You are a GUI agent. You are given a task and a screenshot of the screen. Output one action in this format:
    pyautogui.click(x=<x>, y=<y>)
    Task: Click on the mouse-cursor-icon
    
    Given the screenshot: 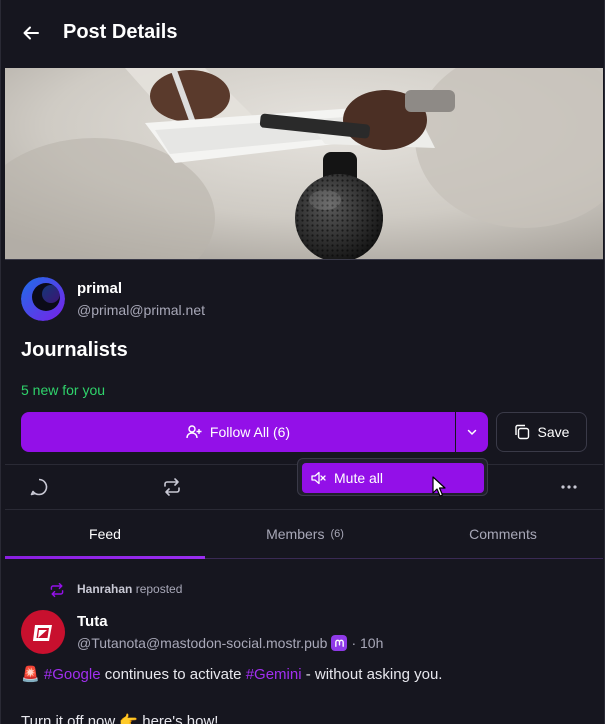 What is the action you would take?
    pyautogui.click(x=439, y=486)
    